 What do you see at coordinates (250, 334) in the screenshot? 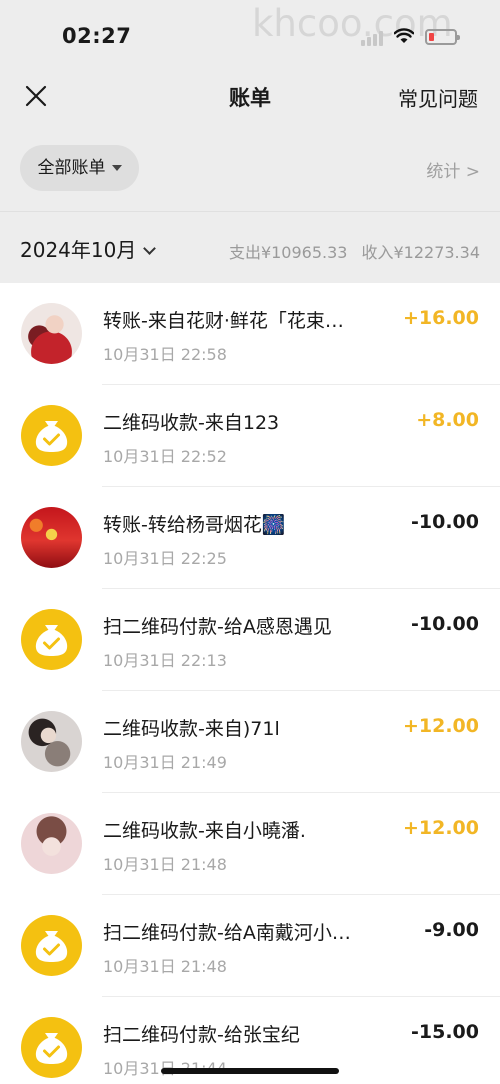
I see `transaction-row: 转账-来自花财·鲜花「花束… 10月31日 22:58 +16.00` at bounding box center [250, 334].